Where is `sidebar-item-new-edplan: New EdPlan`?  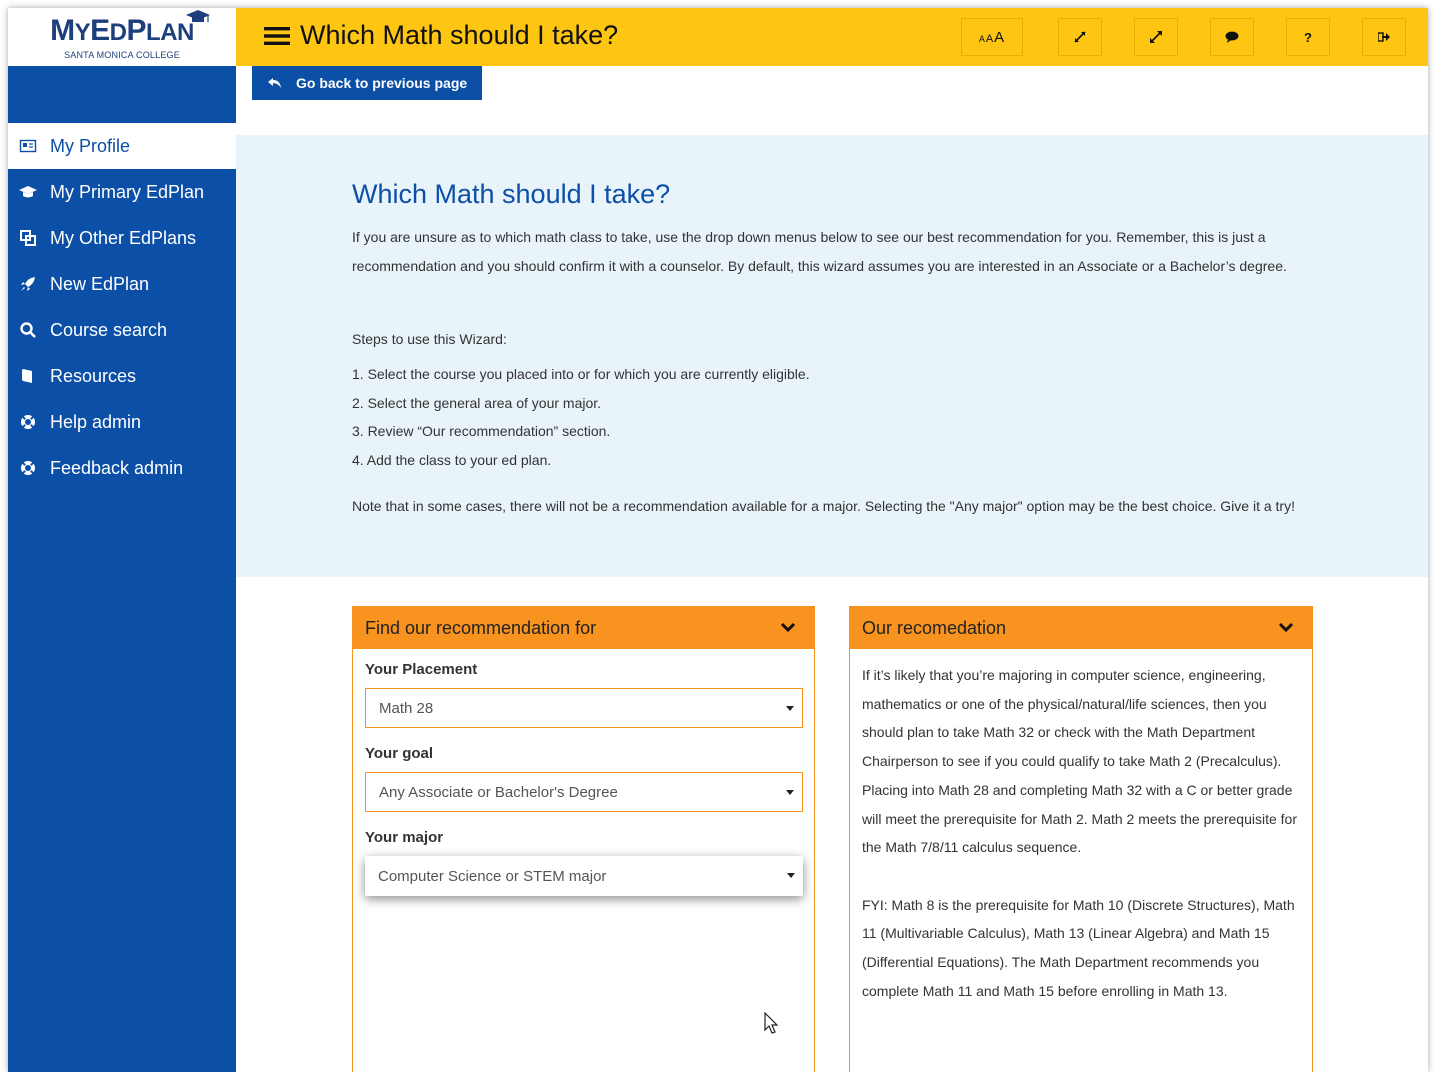 sidebar-item-new-edplan: New EdPlan is located at coordinates (122, 284).